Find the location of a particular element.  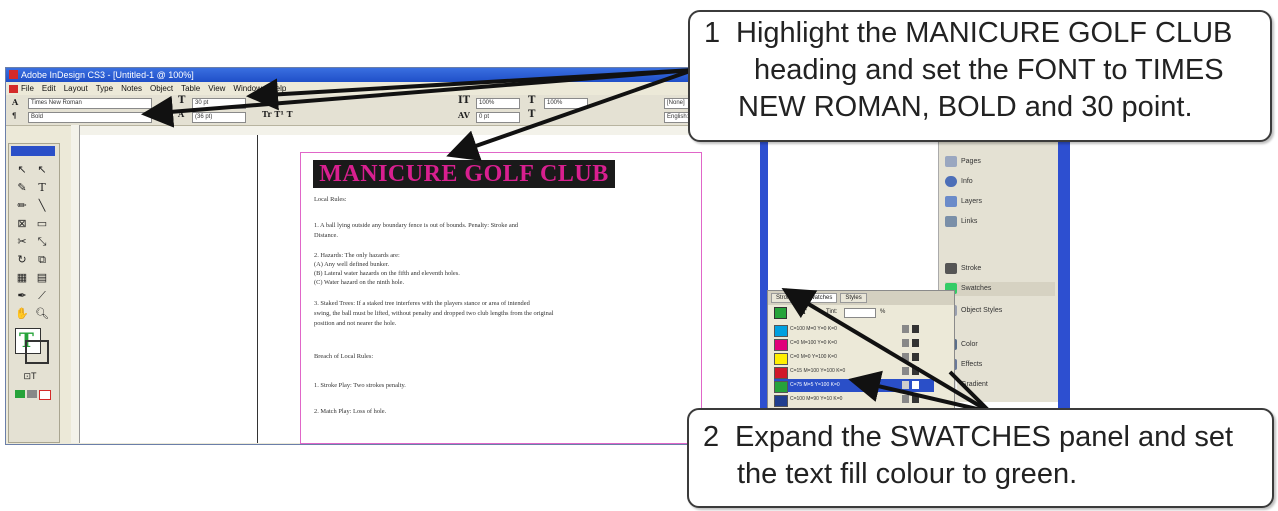

doc-line: 1. Stroke Play: Two strokes penalty. is located at coordinates (360, 385).